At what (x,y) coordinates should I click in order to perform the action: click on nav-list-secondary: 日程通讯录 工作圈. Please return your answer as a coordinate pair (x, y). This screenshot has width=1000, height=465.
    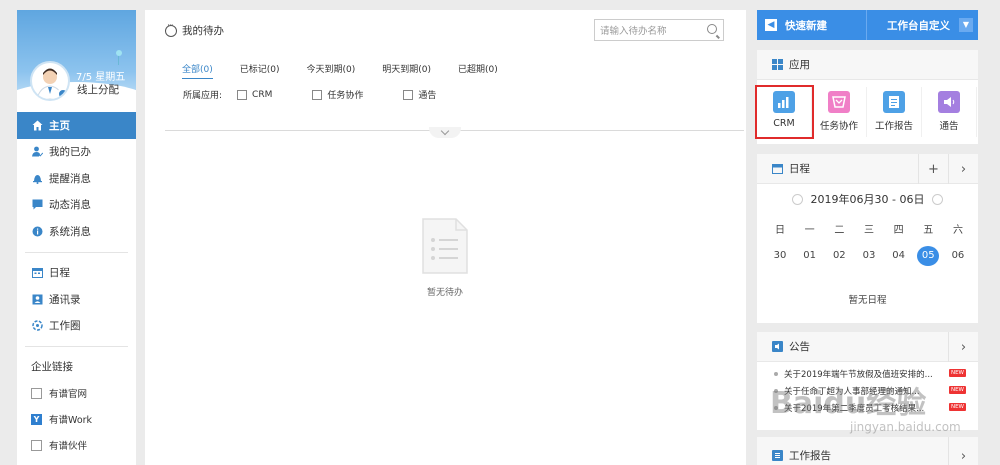
    Looking at the image, I should click on (76, 300).